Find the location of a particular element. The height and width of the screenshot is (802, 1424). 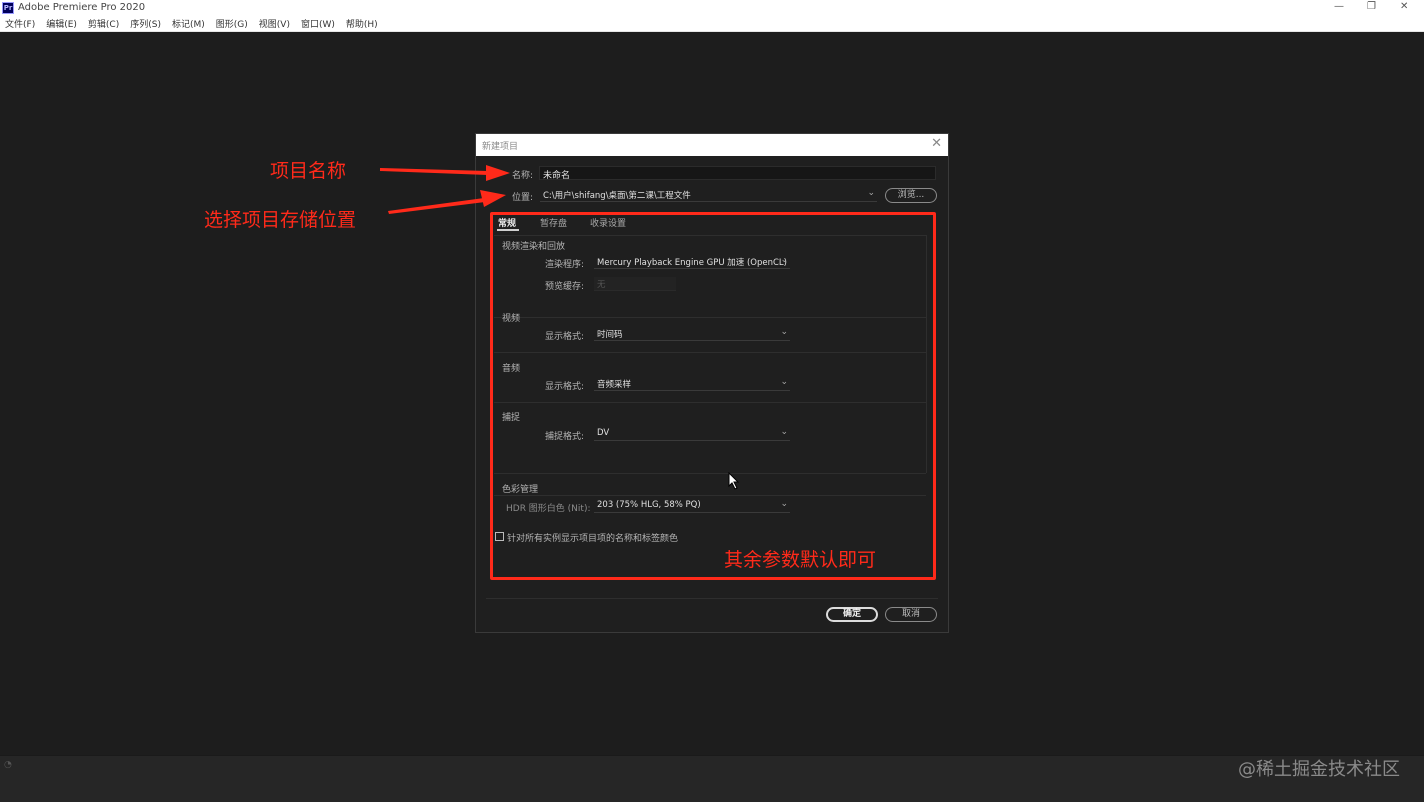

arrow-to-name-field is located at coordinates (445, 173).